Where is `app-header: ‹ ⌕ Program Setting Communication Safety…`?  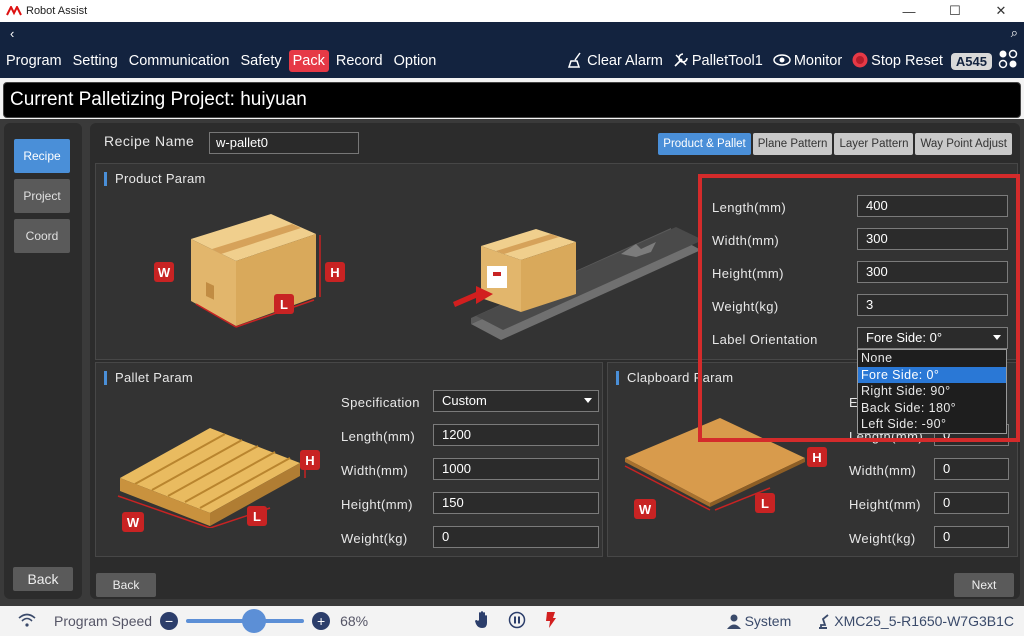 app-header: ‹ ⌕ Program Setting Communication Safety… is located at coordinates (512, 50).